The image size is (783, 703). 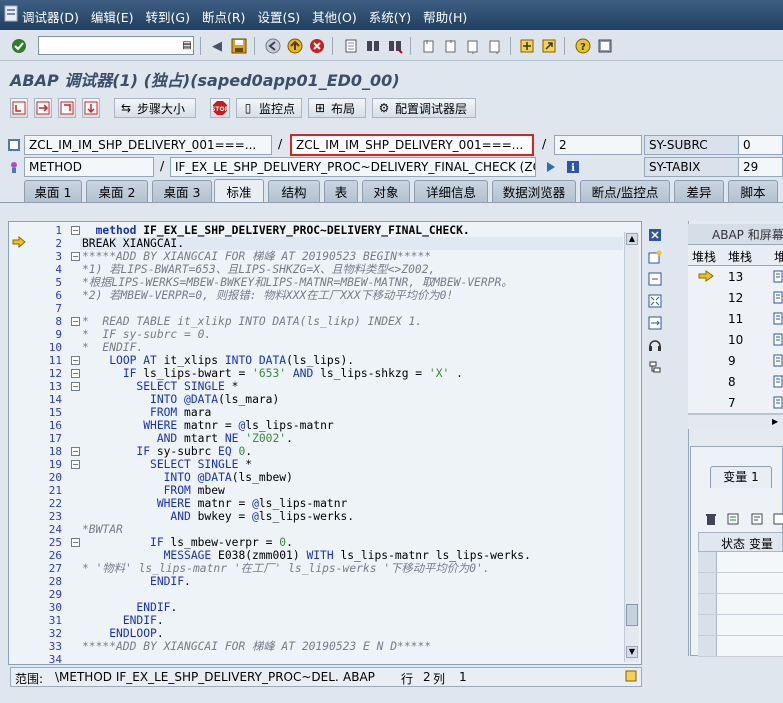 I want to click on new-session-icon, so click(x=527, y=46).